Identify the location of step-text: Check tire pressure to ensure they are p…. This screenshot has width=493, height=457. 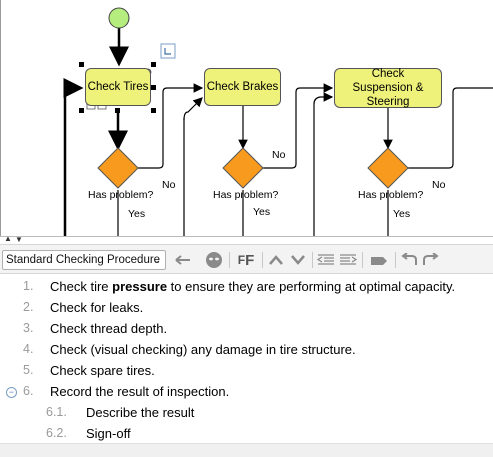
(252, 286).